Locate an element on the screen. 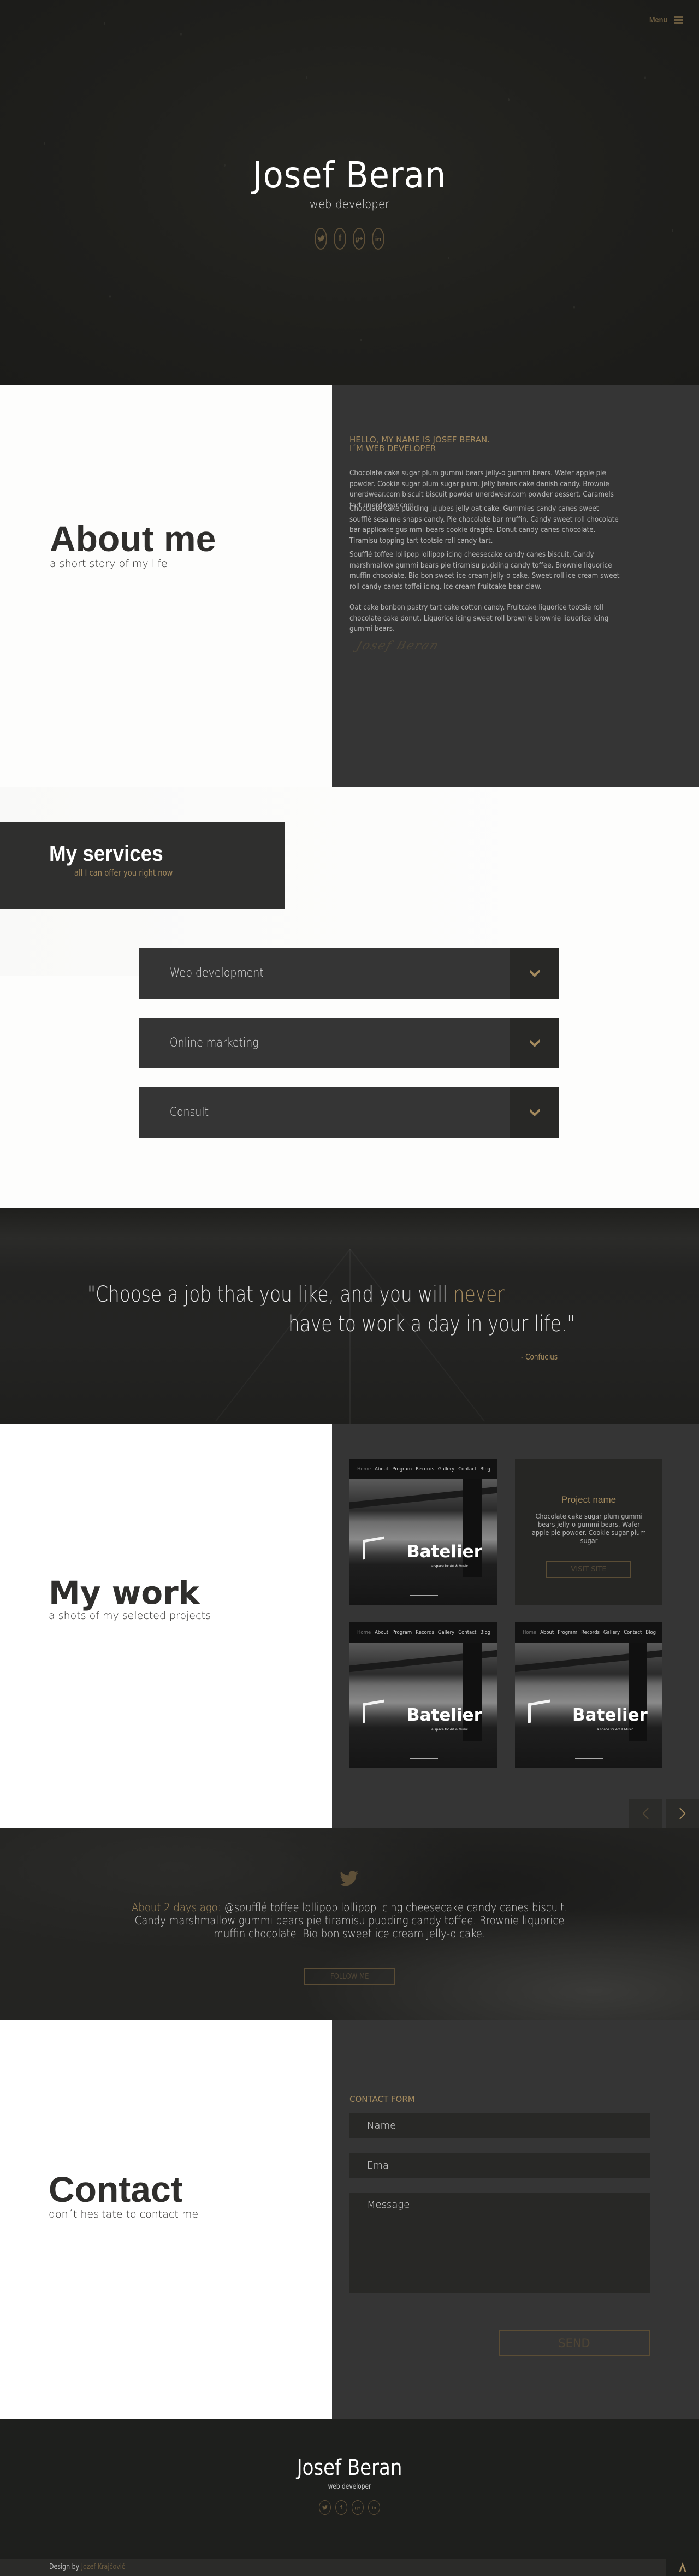 The image size is (699, 2576). chevron-right-icon is located at coordinates (682, 1813).